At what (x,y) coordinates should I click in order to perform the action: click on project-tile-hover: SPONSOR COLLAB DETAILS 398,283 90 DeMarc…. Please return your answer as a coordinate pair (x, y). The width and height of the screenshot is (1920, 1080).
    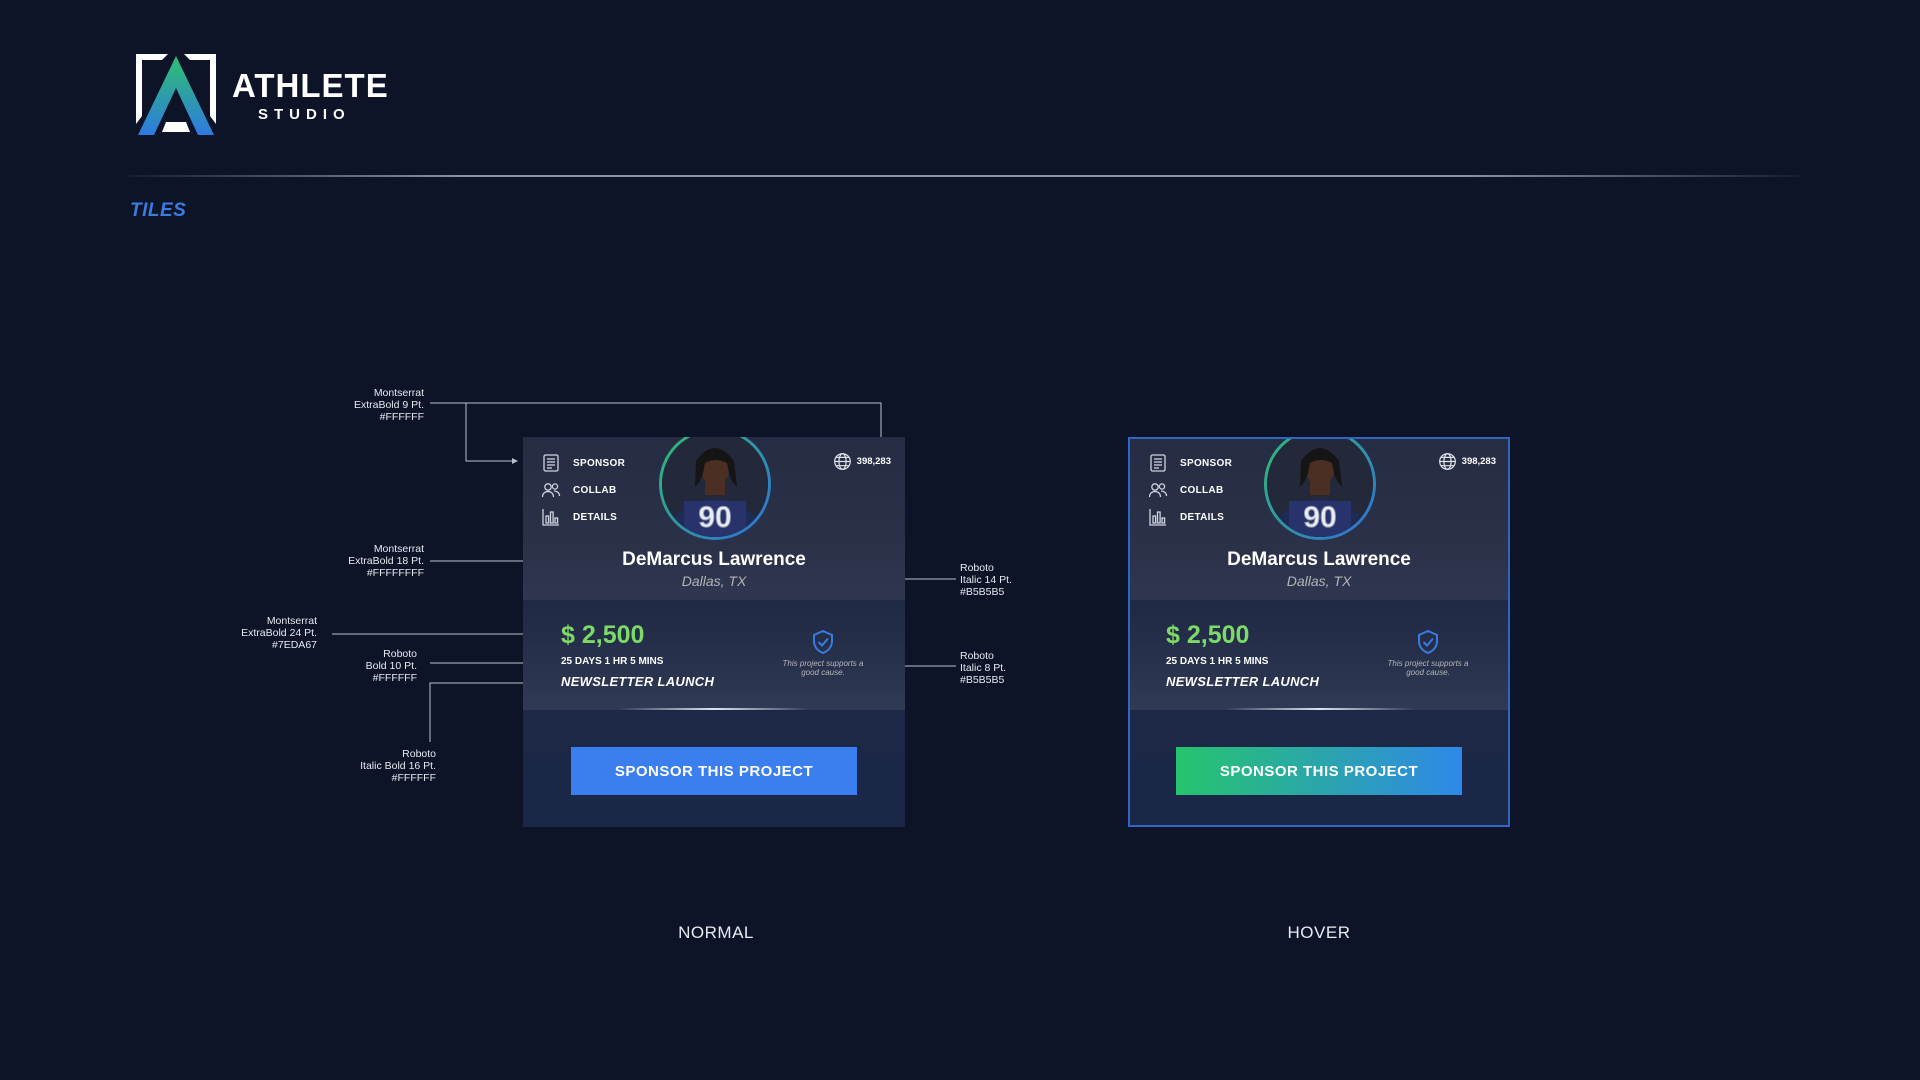
    Looking at the image, I should click on (1319, 632).